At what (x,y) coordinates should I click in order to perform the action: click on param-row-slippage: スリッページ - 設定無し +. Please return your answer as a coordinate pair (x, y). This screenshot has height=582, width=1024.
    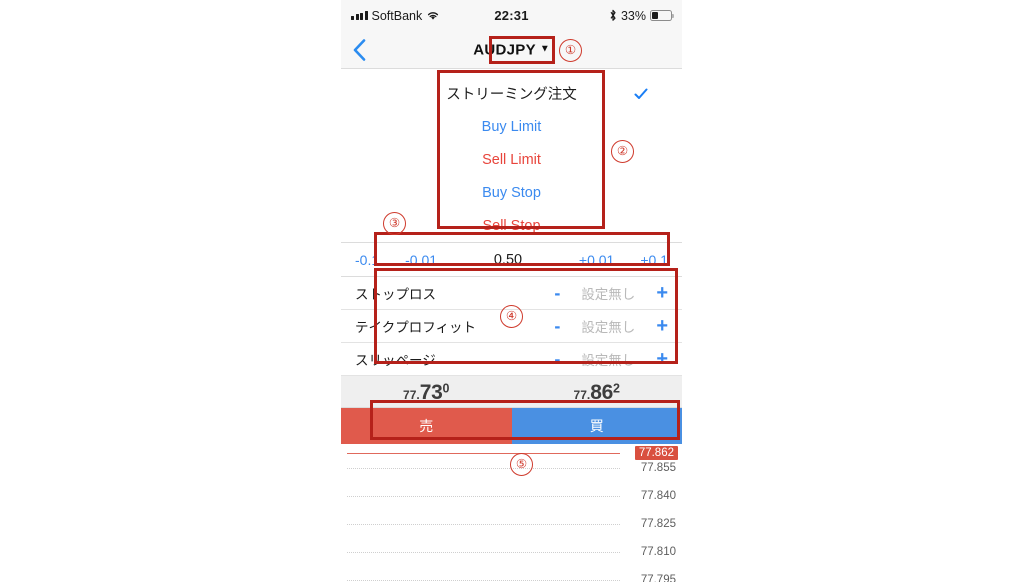
    Looking at the image, I should click on (511, 359).